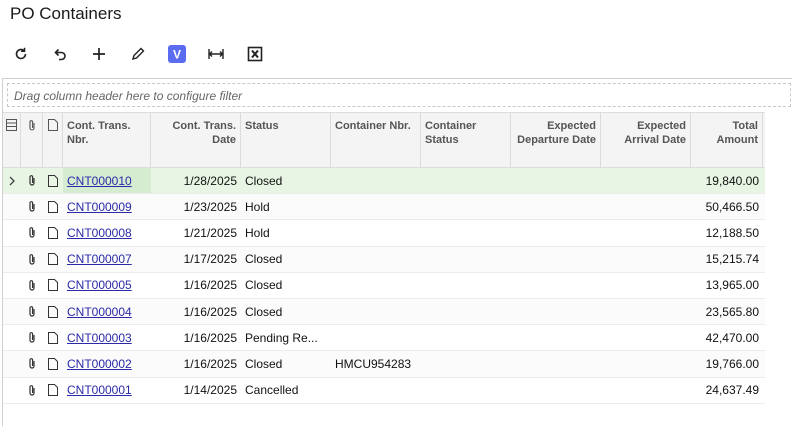  What do you see at coordinates (732, 285) in the screenshot?
I see `cell-amount: 13,965.00` at bounding box center [732, 285].